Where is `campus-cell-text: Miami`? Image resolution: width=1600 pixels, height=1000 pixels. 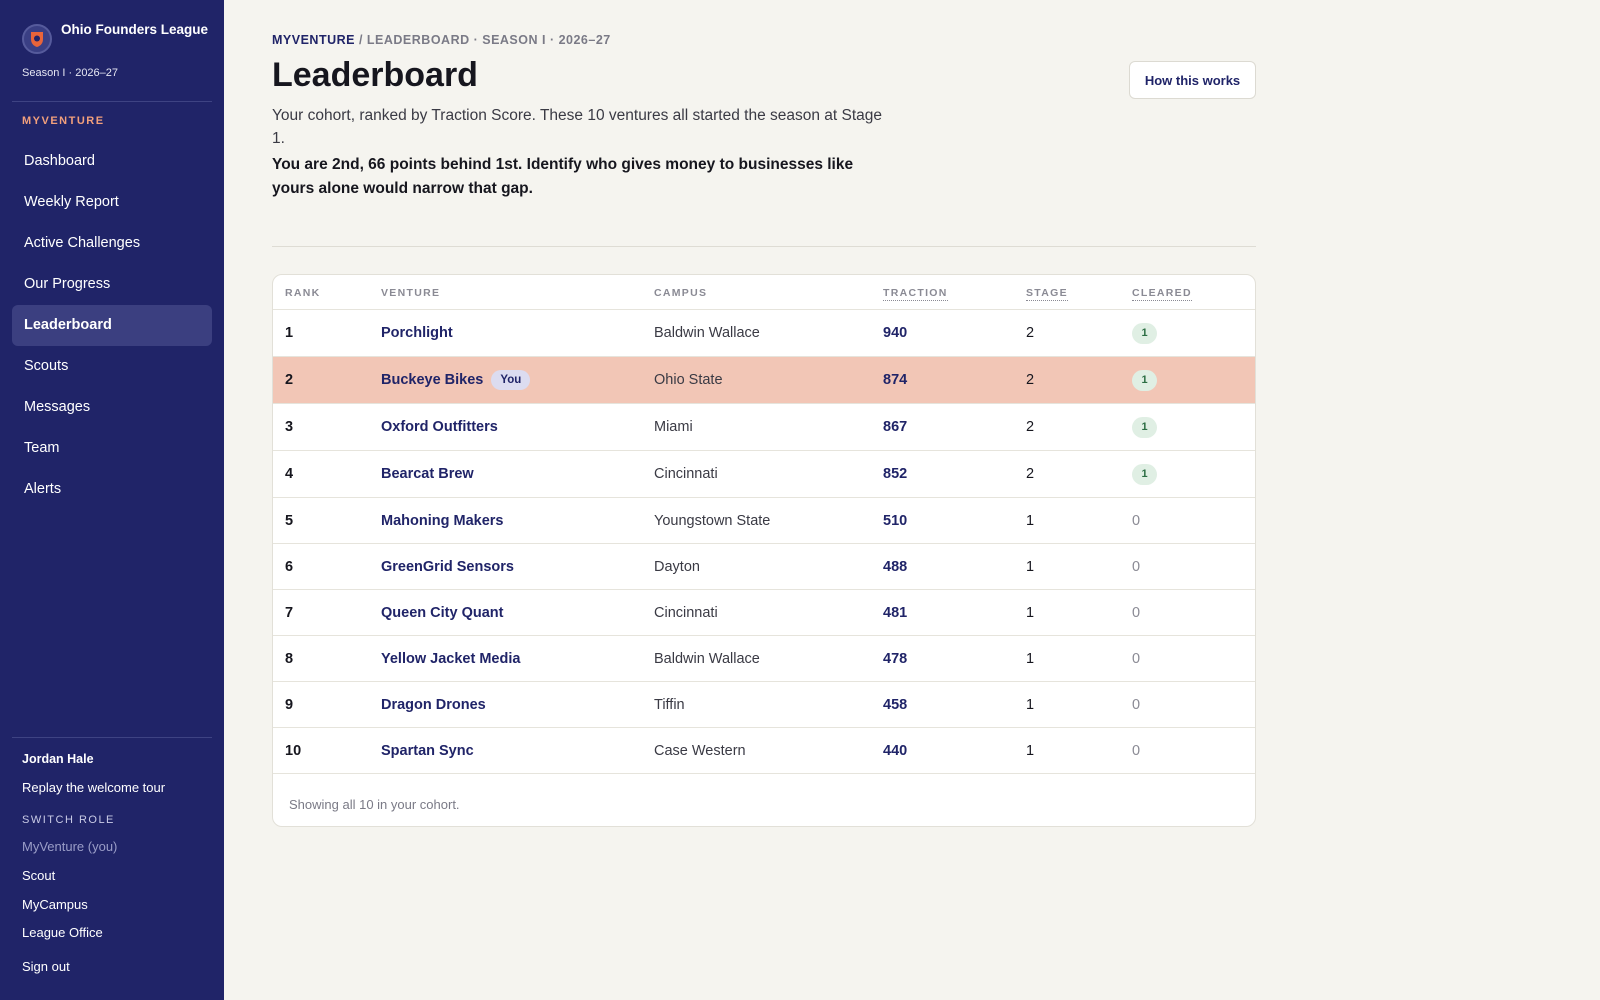 campus-cell-text: Miami is located at coordinates (673, 427).